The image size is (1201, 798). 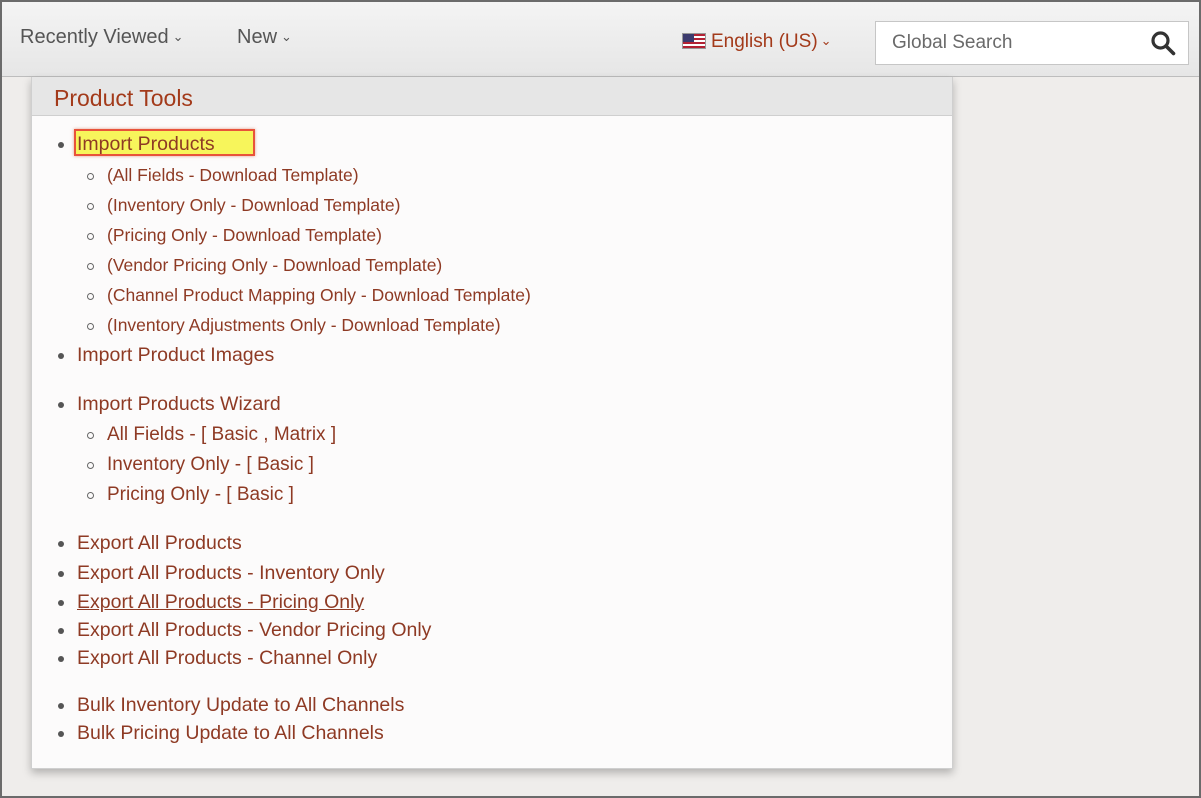 I want to click on top-navigation-bar: Recently Viewed ⌄ New ⌄ English (US) ⌄, so click(x=600, y=39).